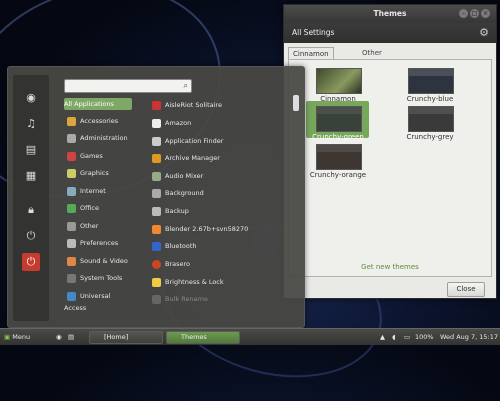 The width and height of the screenshot is (500, 401). Describe the element at coordinates (93, 191) in the screenshot. I see `category-label: Internet` at that location.